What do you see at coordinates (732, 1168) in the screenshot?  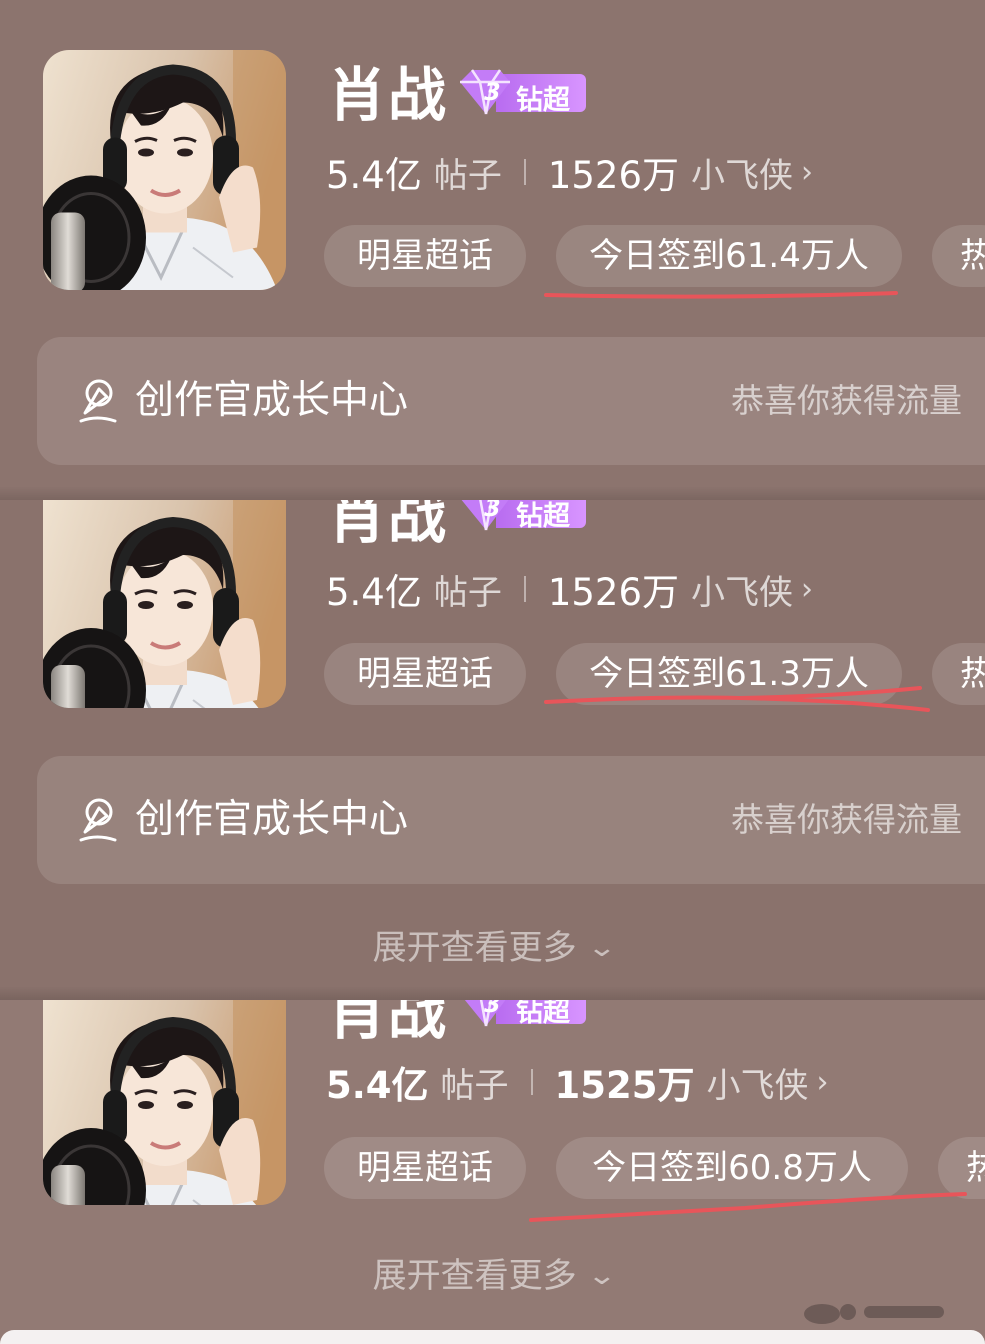 I see `checkin-chip: 今日签到60.8万人` at bounding box center [732, 1168].